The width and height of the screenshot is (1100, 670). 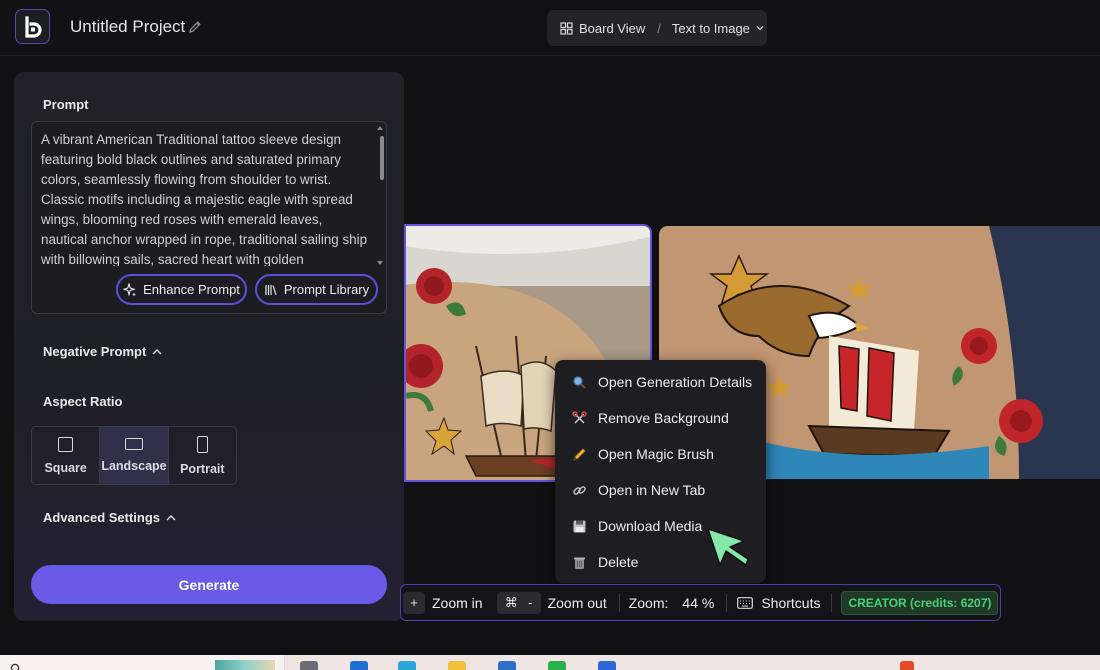 What do you see at coordinates (127, 27) in the screenshot?
I see `project-title: Untitled Project` at bounding box center [127, 27].